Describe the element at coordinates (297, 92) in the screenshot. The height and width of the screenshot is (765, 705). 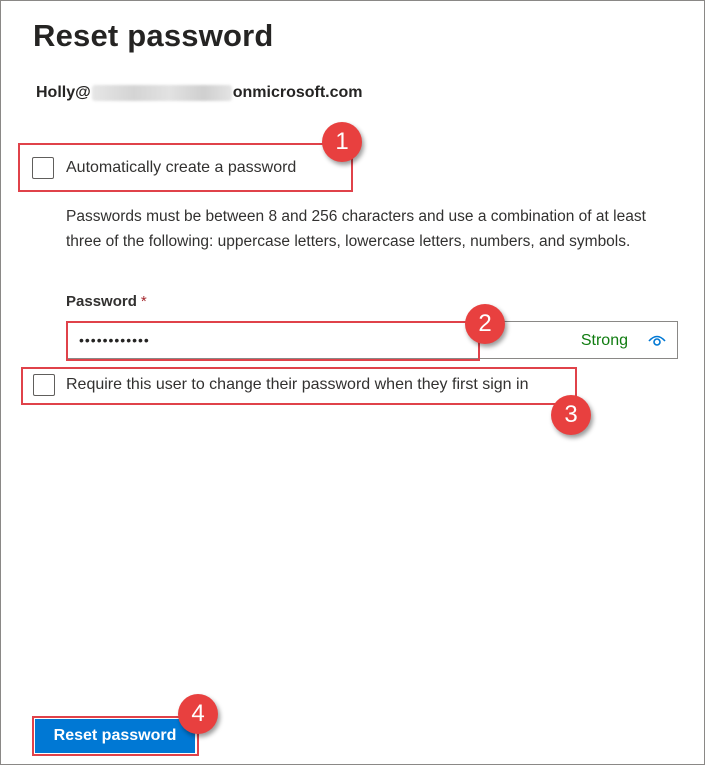
I see `user-domain-suffix: onmicrosoft.com` at that location.